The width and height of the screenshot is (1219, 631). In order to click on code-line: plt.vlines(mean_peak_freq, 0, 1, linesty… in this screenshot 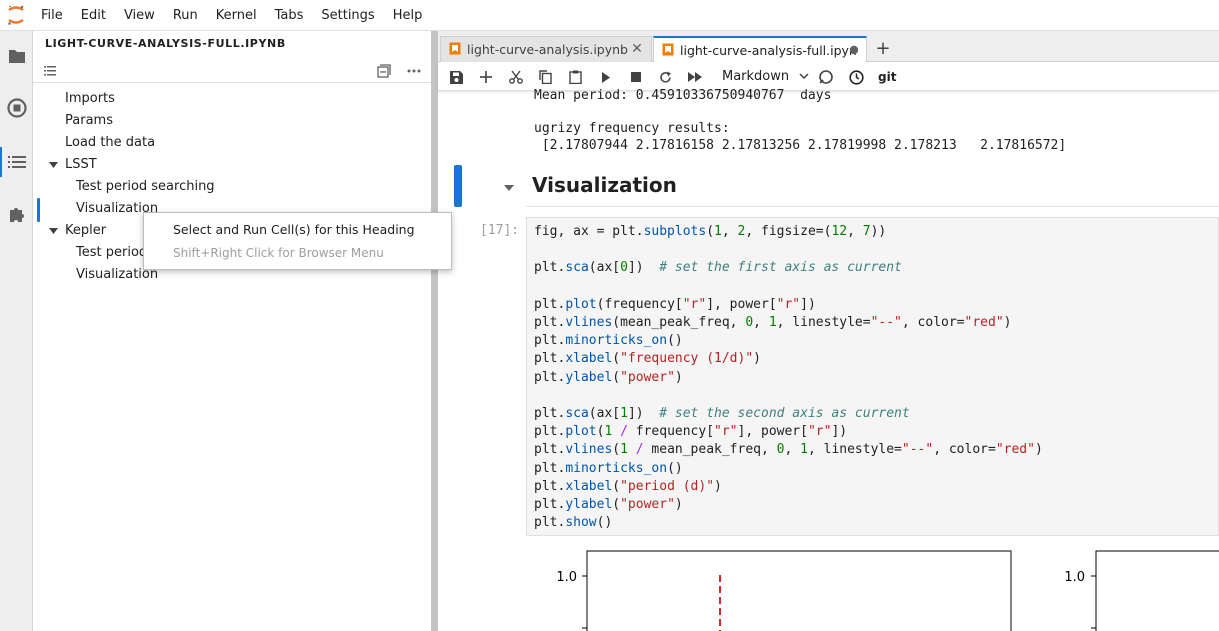, I will do `click(773, 322)`.